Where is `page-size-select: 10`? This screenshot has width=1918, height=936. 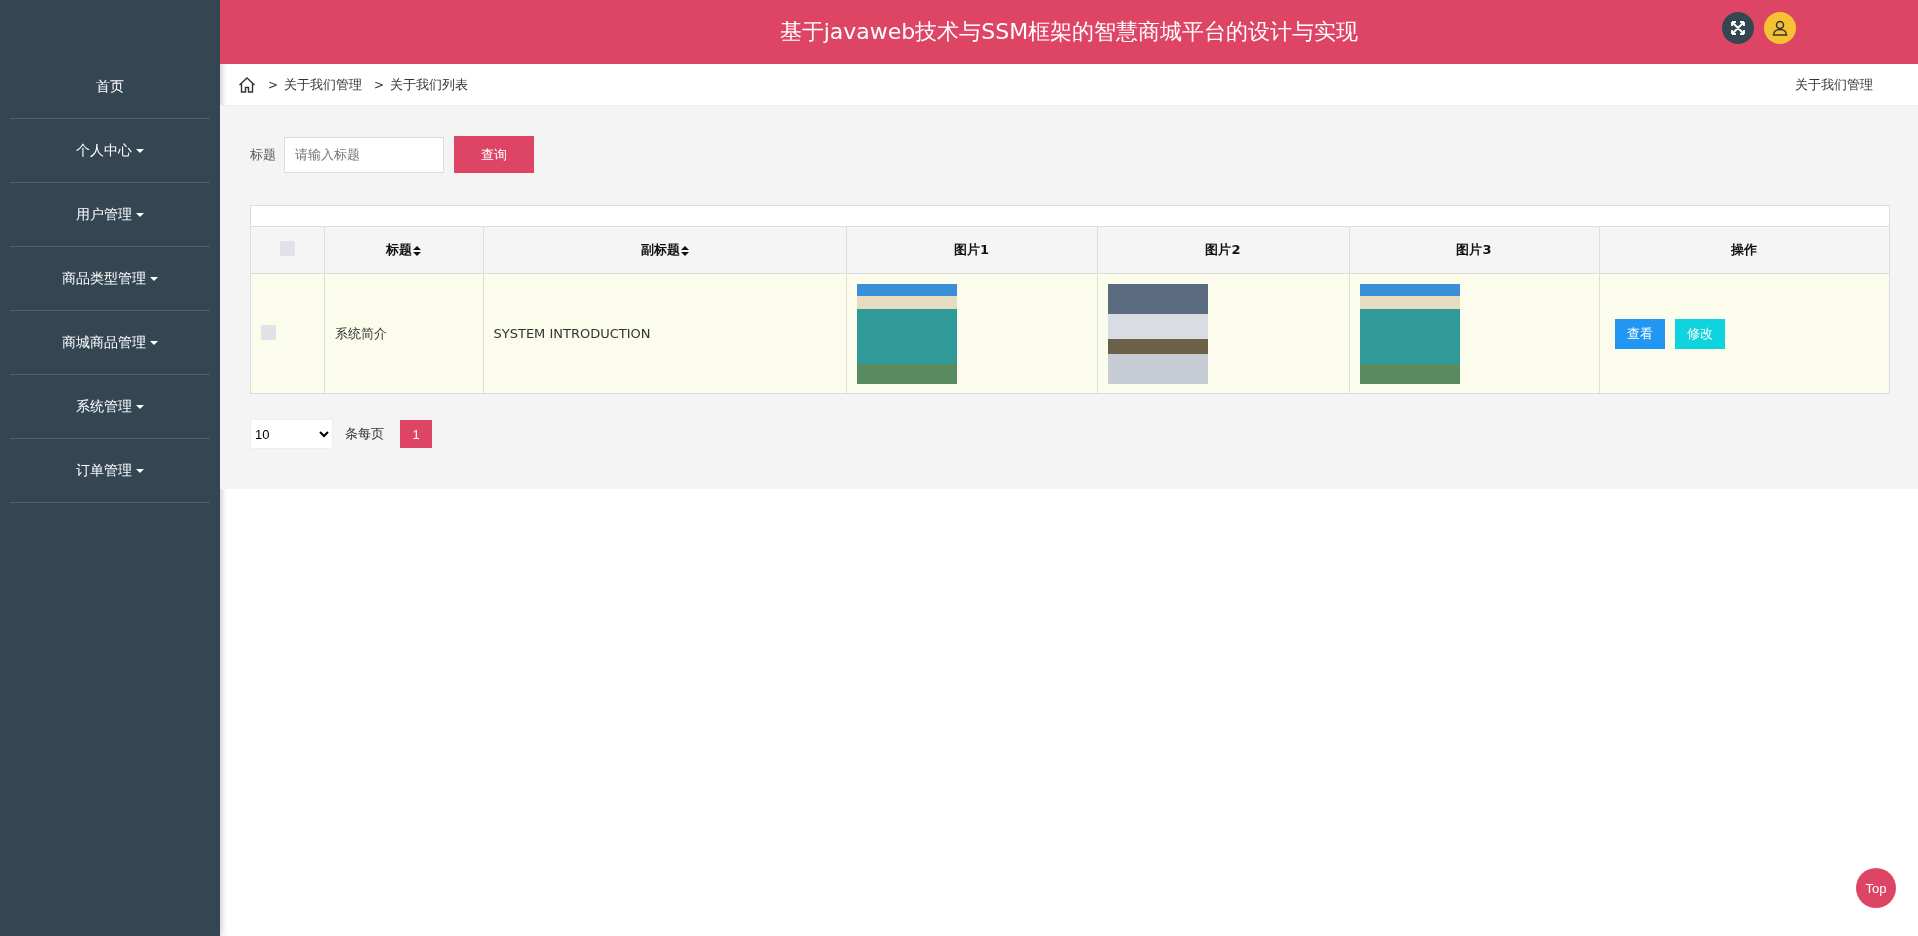 page-size-select: 10 is located at coordinates (291, 434).